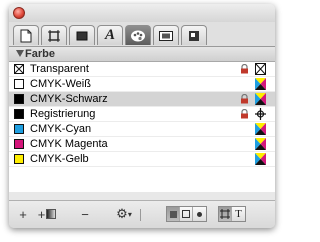  I want to click on palette-toolbar: + + − ⚙ ▾ T, so click(142, 214).